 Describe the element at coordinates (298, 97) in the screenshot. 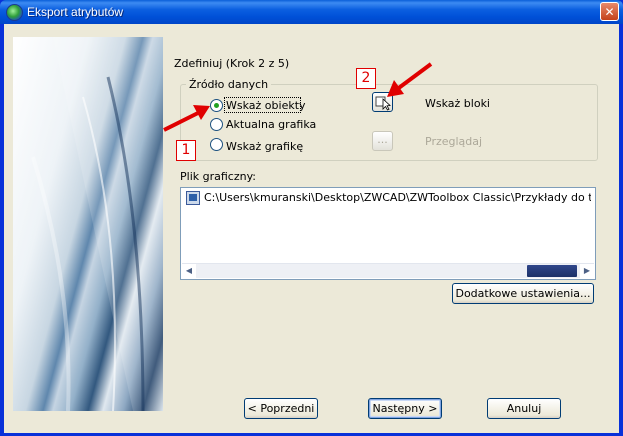

I see `annotation-arrows` at that location.